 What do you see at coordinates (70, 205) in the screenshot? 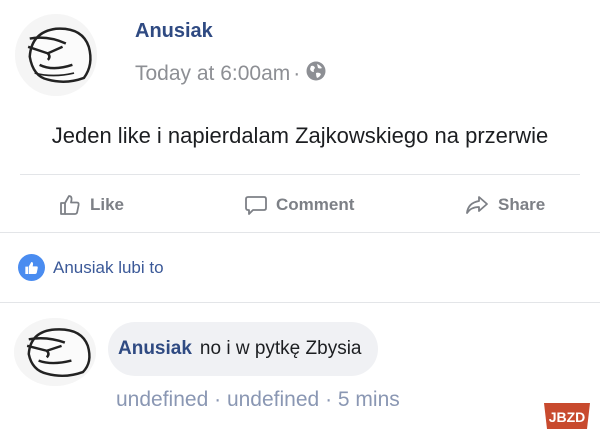
I see `thumbs-up-icon` at bounding box center [70, 205].